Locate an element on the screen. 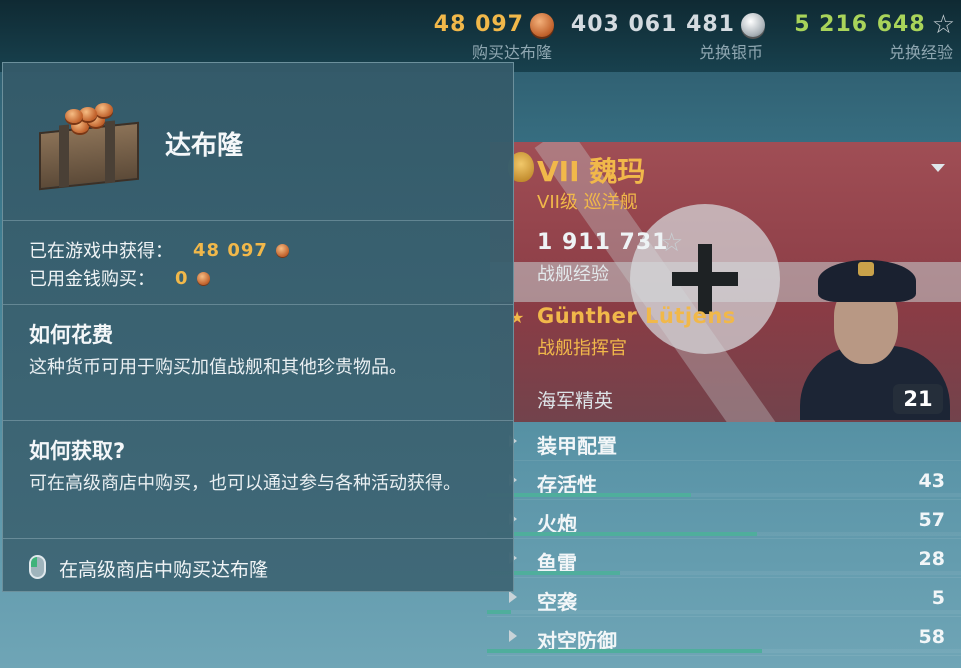 The width and height of the screenshot is (961, 668). stat-value: 58 is located at coordinates (931, 637).